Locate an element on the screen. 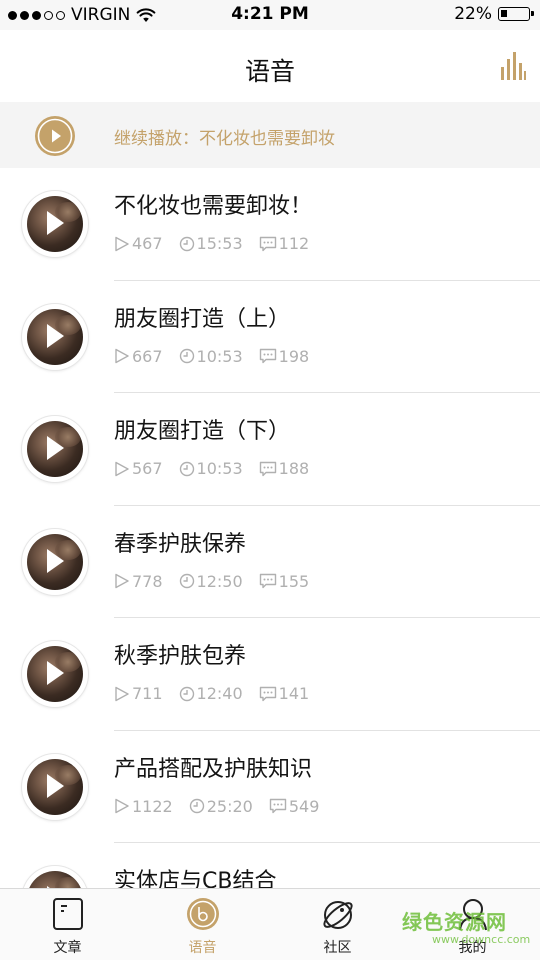 The width and height of the screenshot is (540, 961). episode-meta: 567 10:53 188 is located at coordinates (219, 468).